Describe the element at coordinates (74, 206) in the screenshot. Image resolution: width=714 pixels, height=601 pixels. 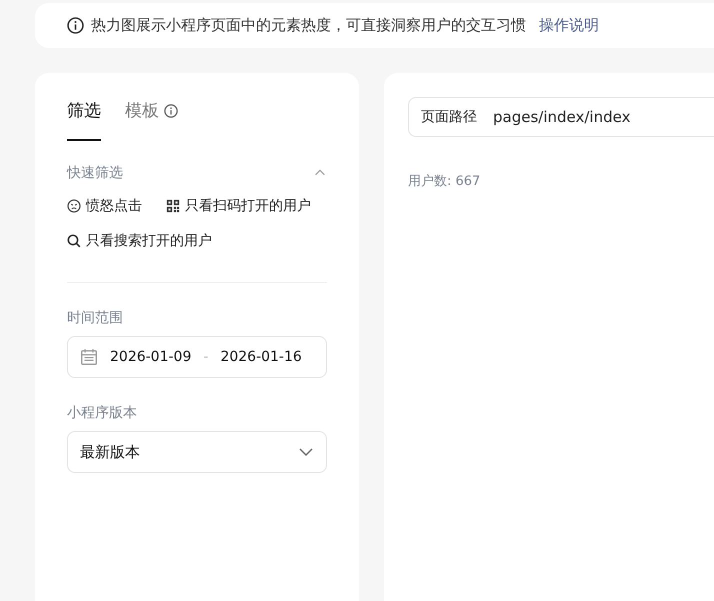
I see `angry-face-icon` at that location.